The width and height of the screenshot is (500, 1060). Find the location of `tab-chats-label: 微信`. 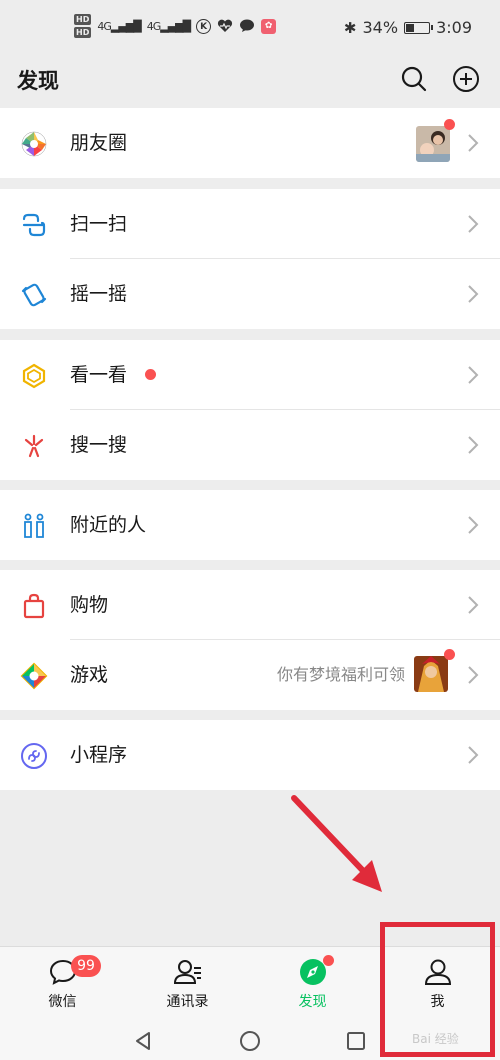

tab-chats-label: 微信 is located at coordinates (62, 1002).